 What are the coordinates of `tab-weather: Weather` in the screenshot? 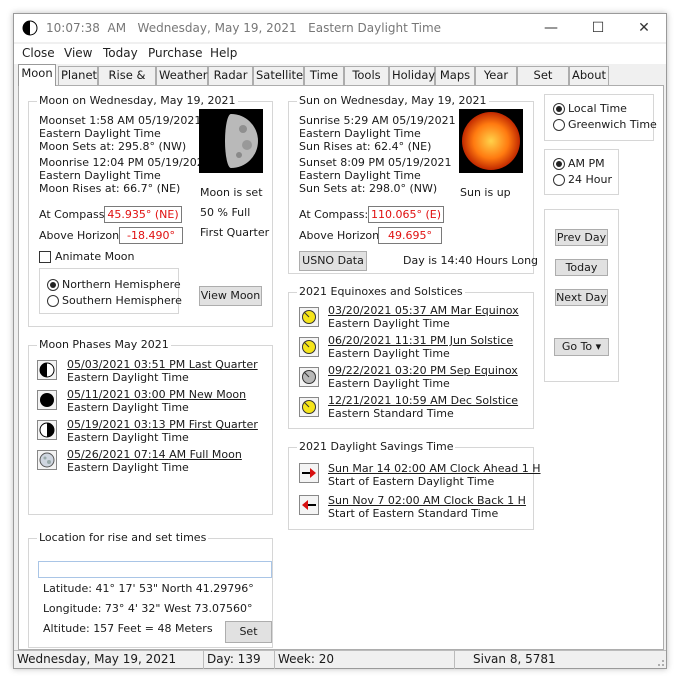 It's located at (182, 75).